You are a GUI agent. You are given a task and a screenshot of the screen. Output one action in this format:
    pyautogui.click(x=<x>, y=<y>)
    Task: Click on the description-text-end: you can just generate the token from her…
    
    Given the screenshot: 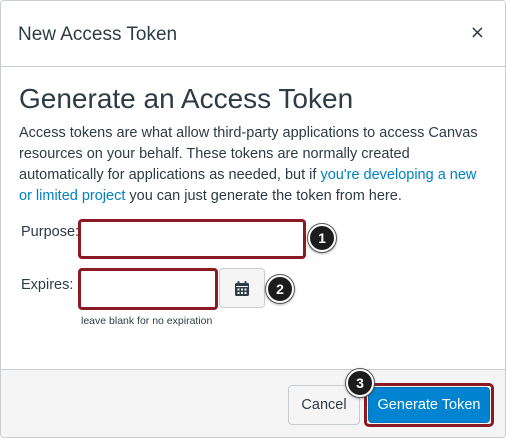 What is the action you would take?
    pyautogui.click(x=263, y=196)
    